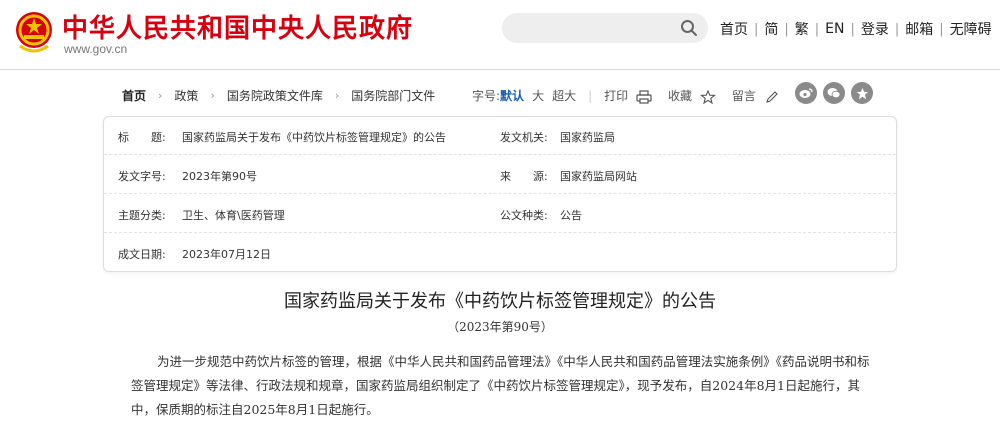  I want to click on comment-button: 留言, so click(756, 95).